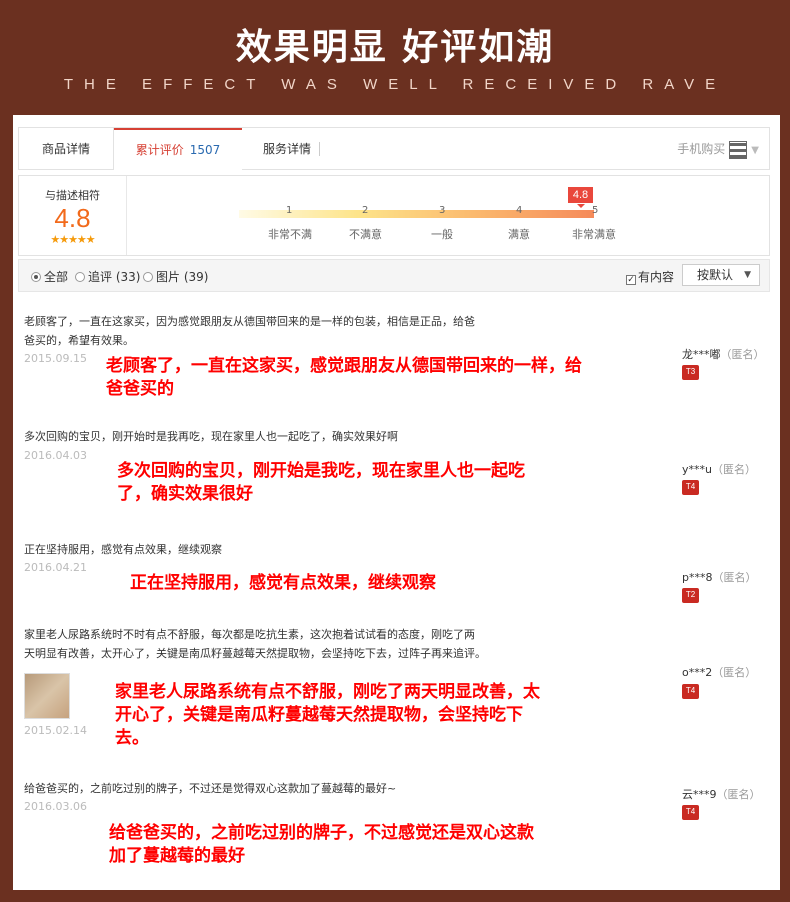 The width and height of the screenshot is (790, 902). Describe the element at coordinates (344, 378) in the screenshot. I see `review-annotation: 老顾客了，一直在这家买，感觉跟朋友从德国带回来的一样，给 爸爸买的` at that location.